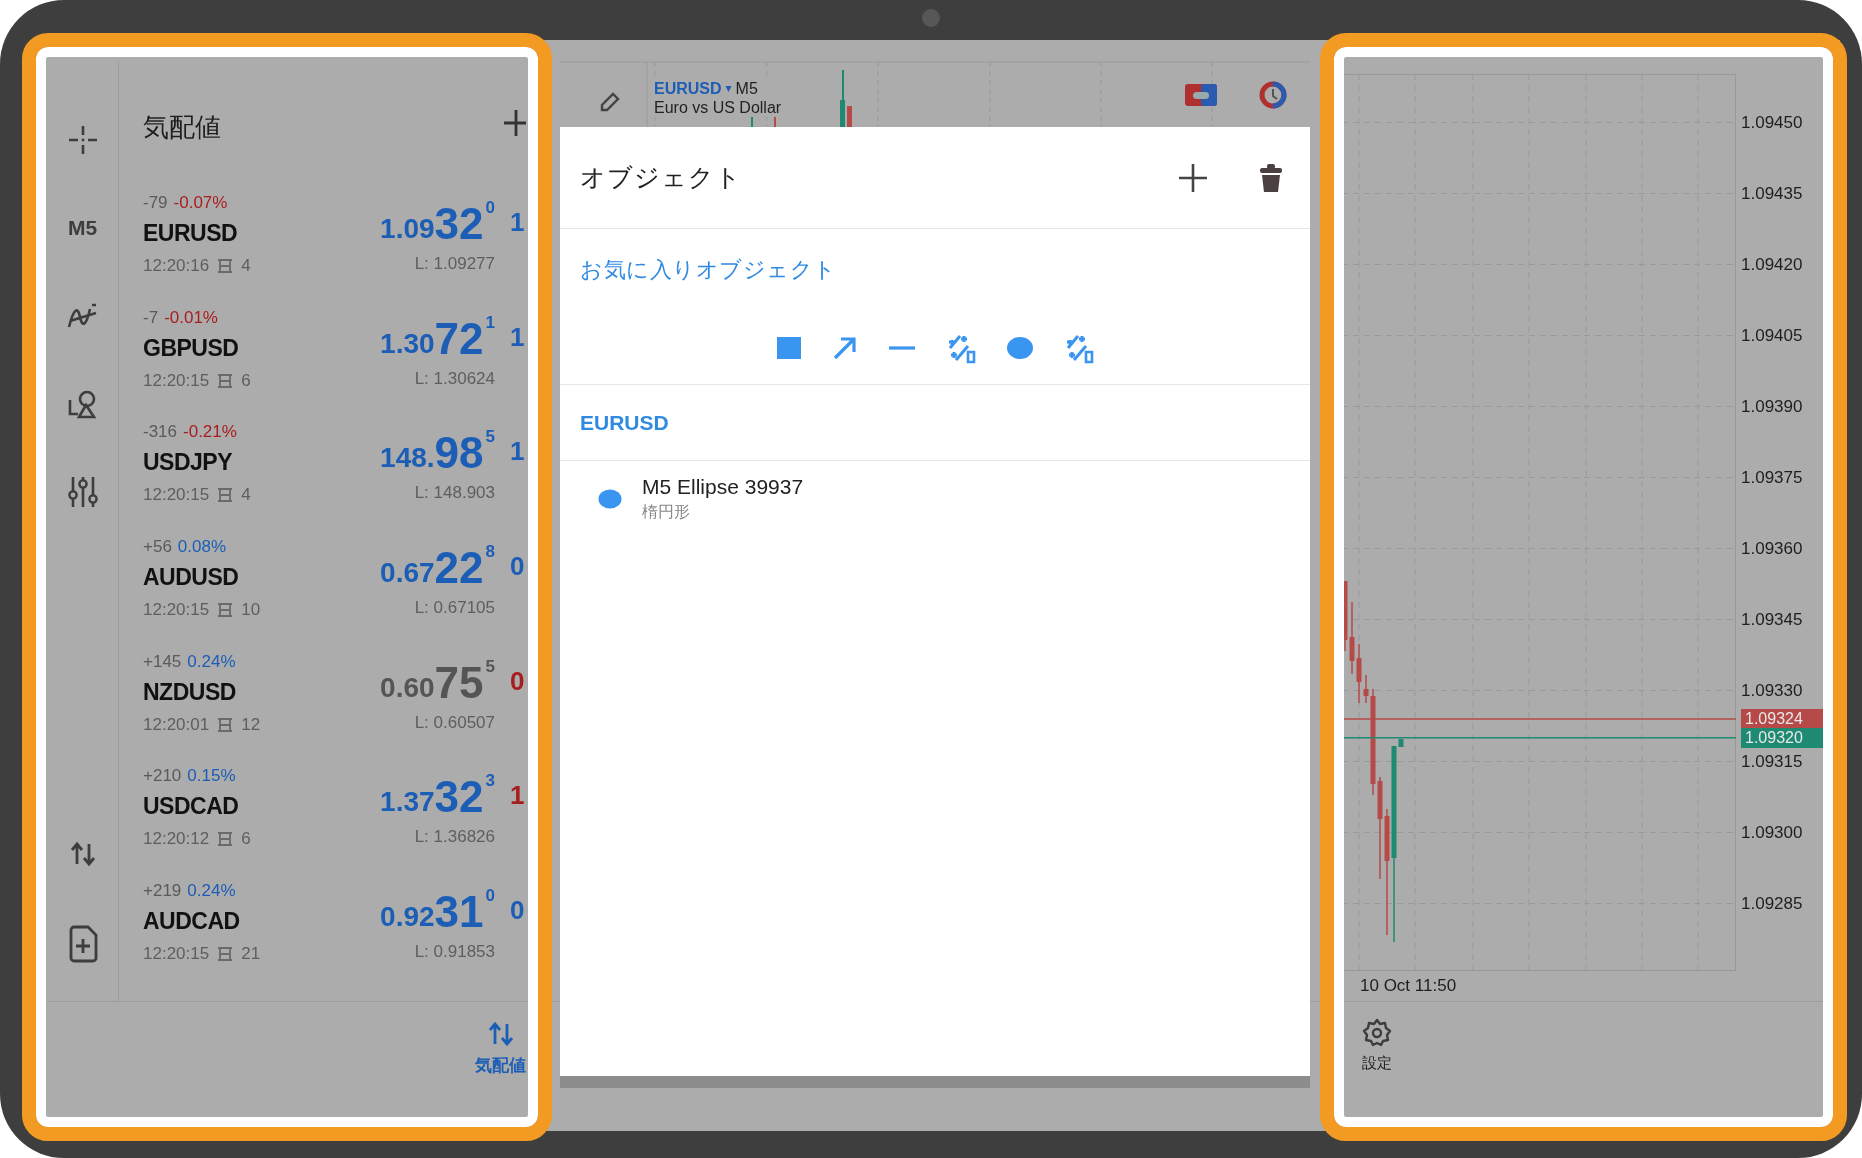  I want to click on price-label: 1.09420, so click(1772, 264).